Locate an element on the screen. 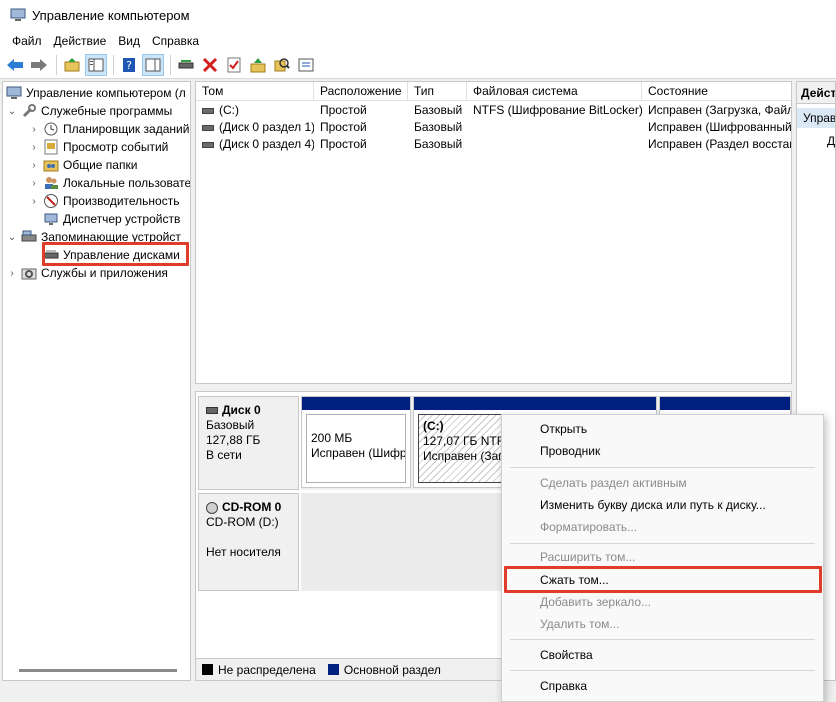 The width and height of the screenshot is (836, 702). menu-item-properties: Свойства is located at coordinates (566, 655).